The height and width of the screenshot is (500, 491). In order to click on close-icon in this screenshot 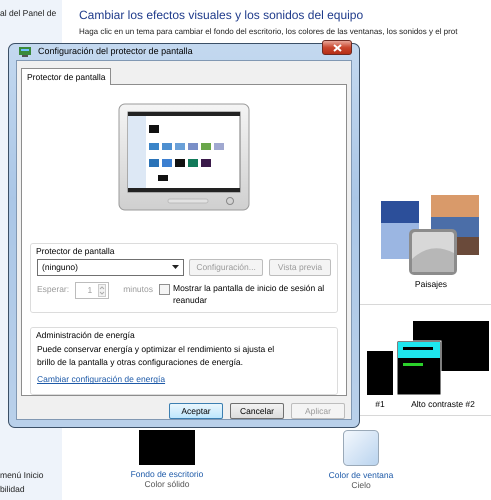, I will do `click(337, 48)`.